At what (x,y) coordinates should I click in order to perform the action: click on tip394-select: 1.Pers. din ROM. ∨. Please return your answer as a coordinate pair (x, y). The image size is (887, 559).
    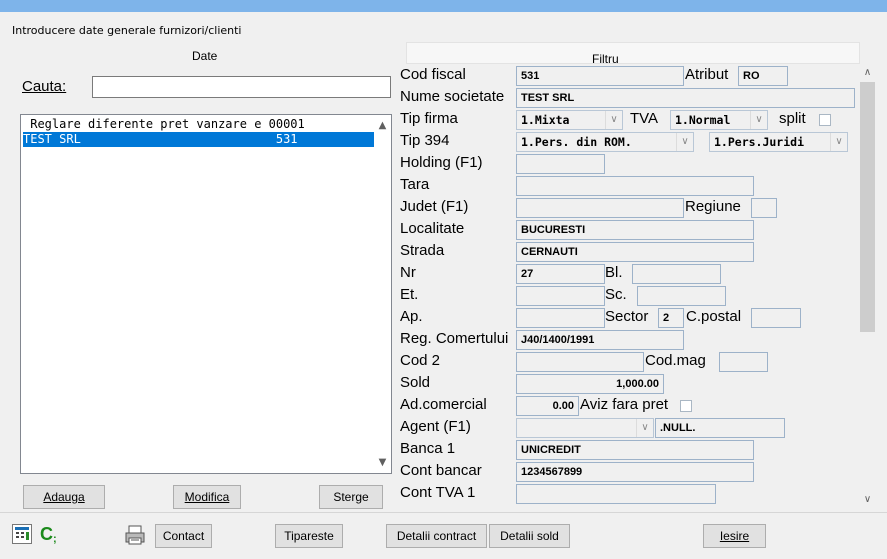
    Looking at the image, I should click on (605, 142).